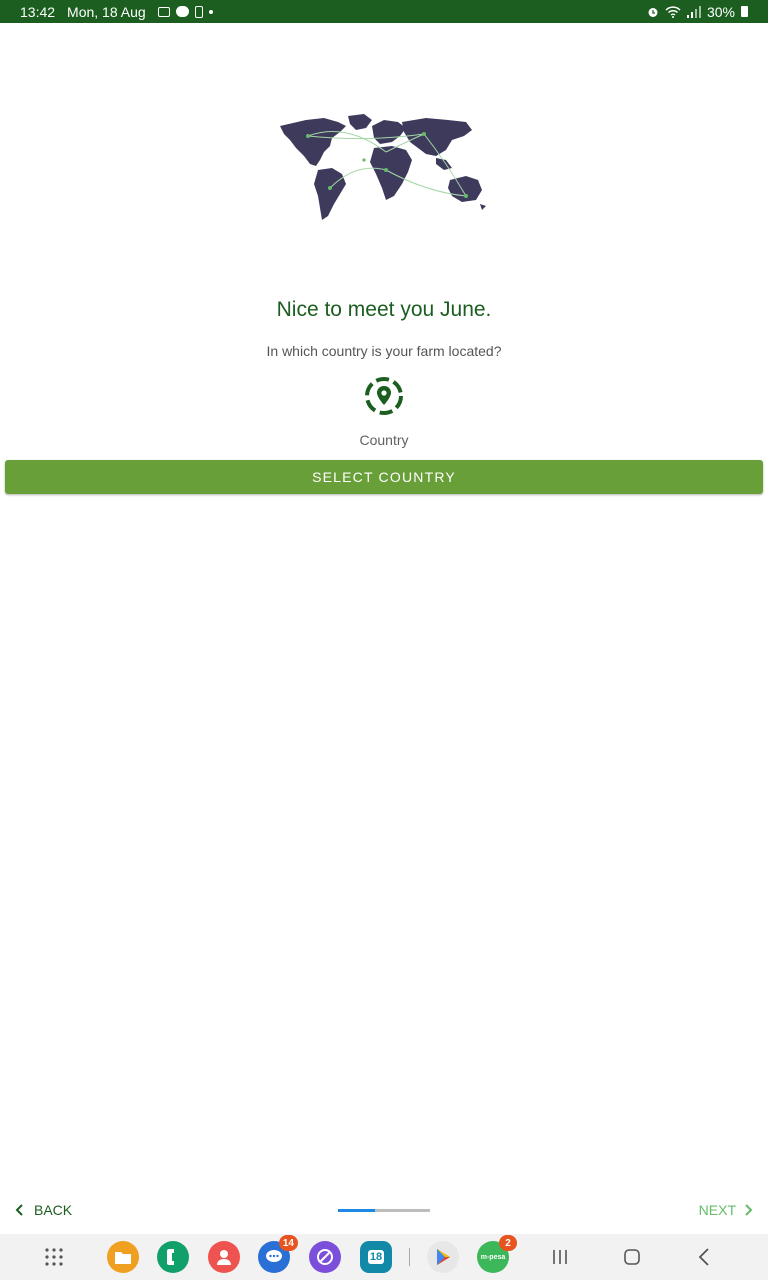 This screenshot has height=1280, width=768. What do you see at coordinates (325, 1257) in the screenshot?
I see `browser-icon` at bounding box center [325, 1257].